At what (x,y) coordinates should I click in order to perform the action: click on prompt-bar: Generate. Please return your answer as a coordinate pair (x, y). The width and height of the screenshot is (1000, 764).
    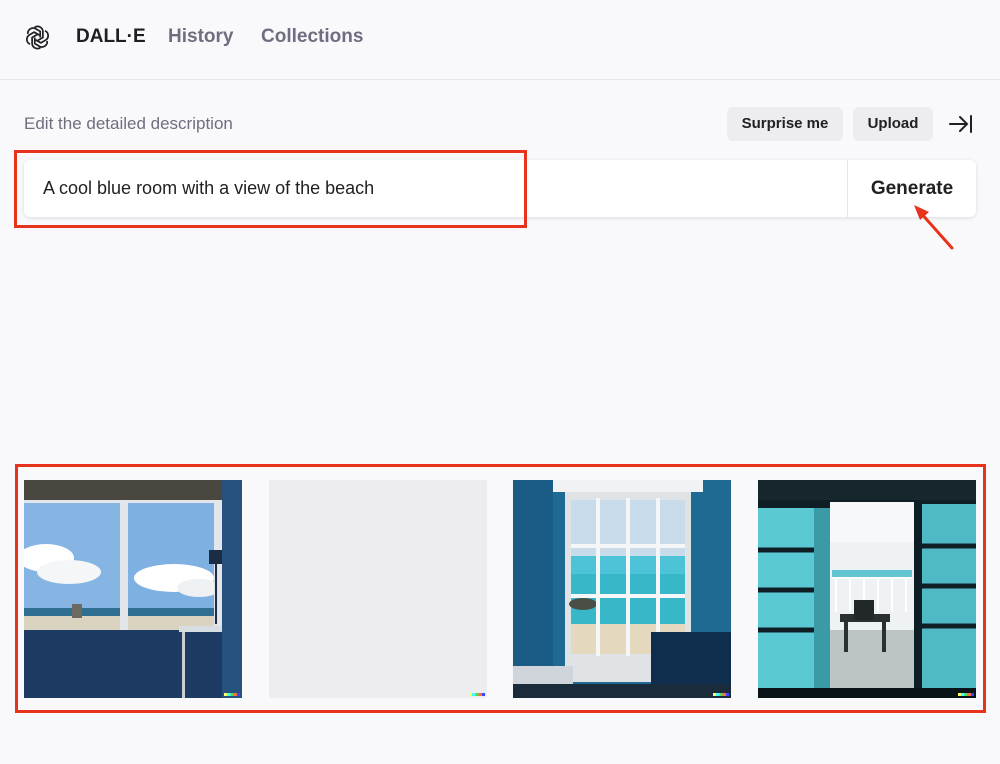
    Looking at the image, I should click on (500, 188).